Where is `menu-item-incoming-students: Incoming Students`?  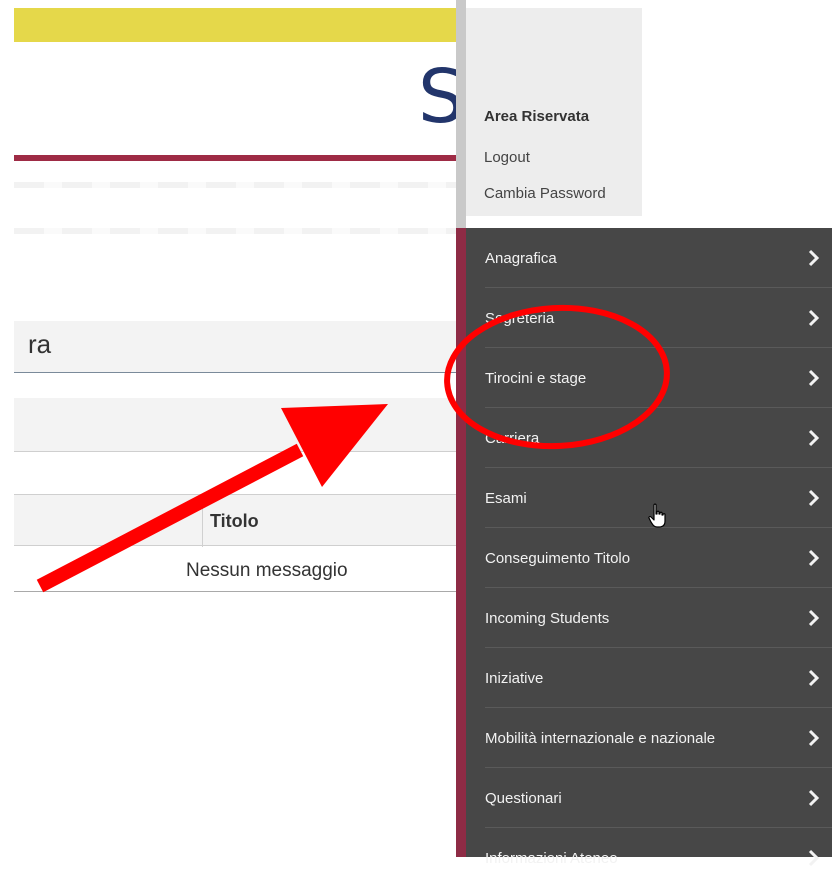 menu-item-incoming-students: Incoming Students is located at coordinates (649, 618).